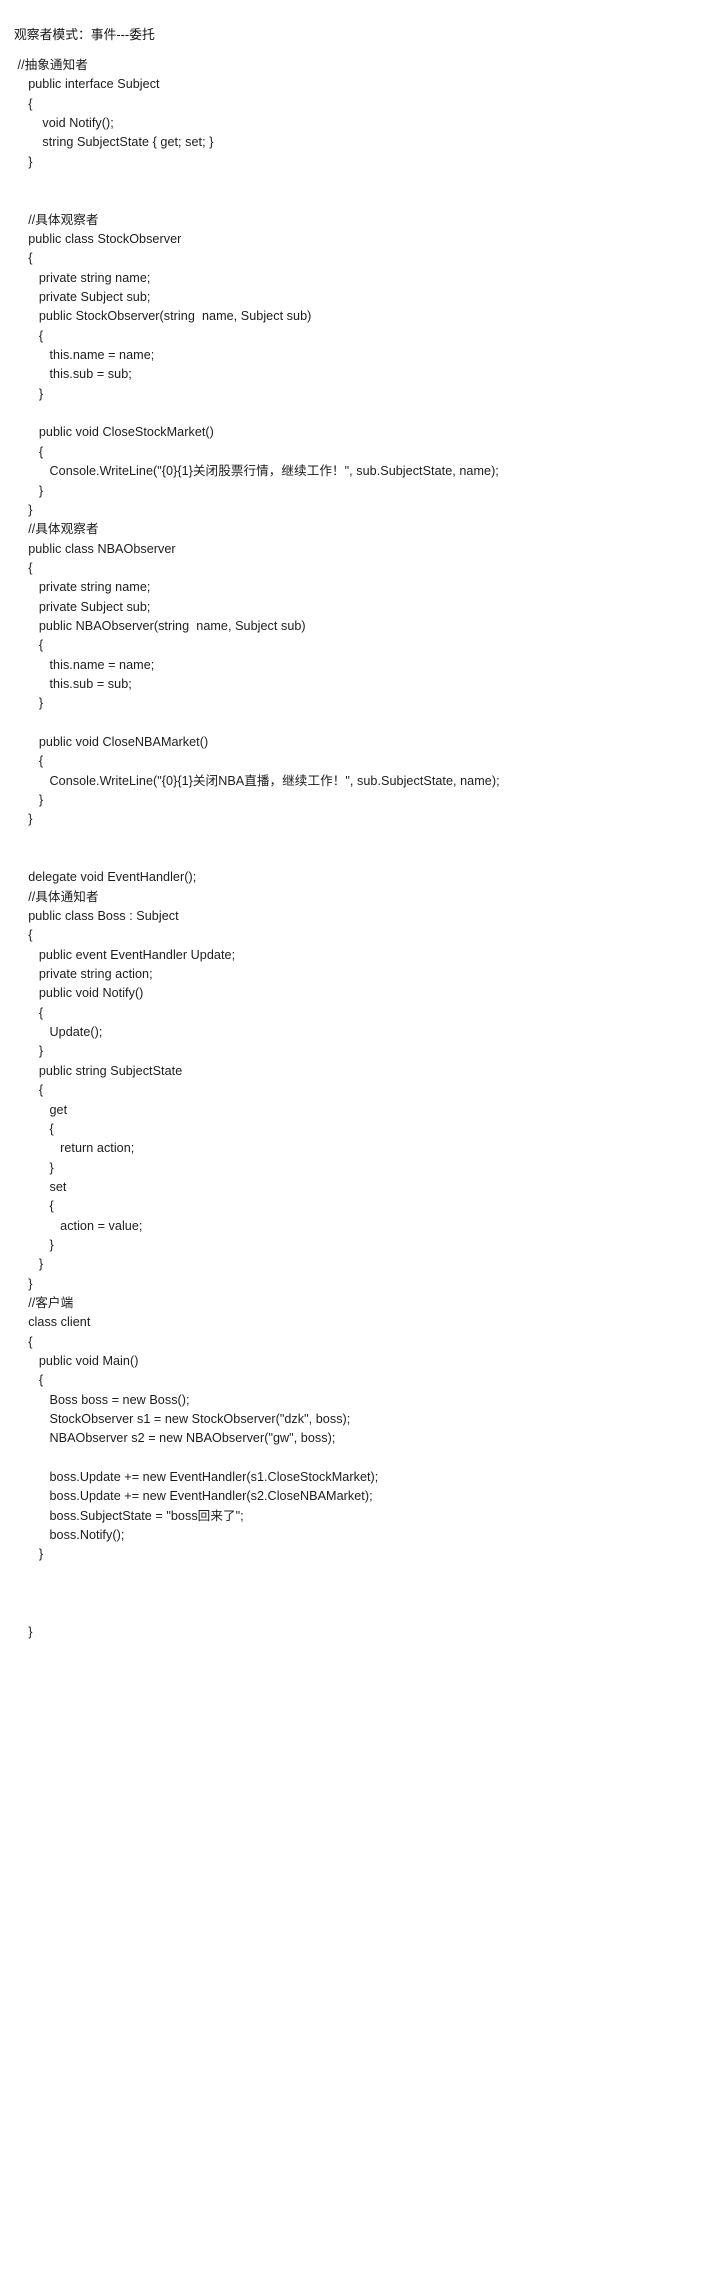 The image size is (701, 2269). I want to click on code-line: string SubjectState { get; set; }, so click(114, 142).